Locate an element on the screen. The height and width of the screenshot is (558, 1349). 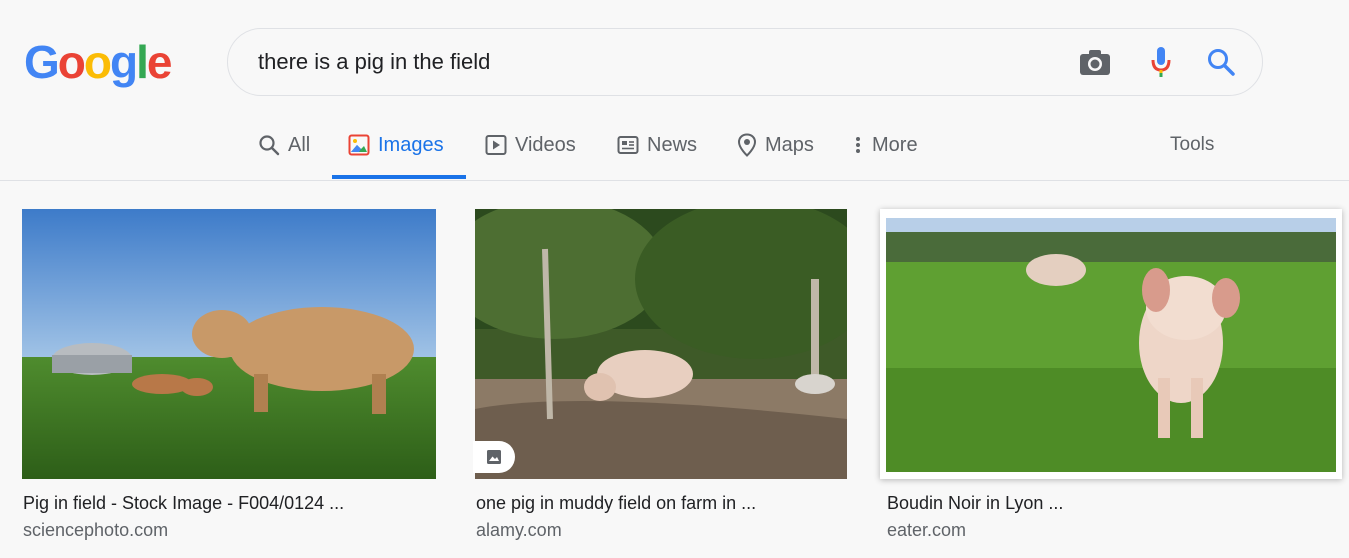
tab-label: Maps is located at coordinates (789, 144).